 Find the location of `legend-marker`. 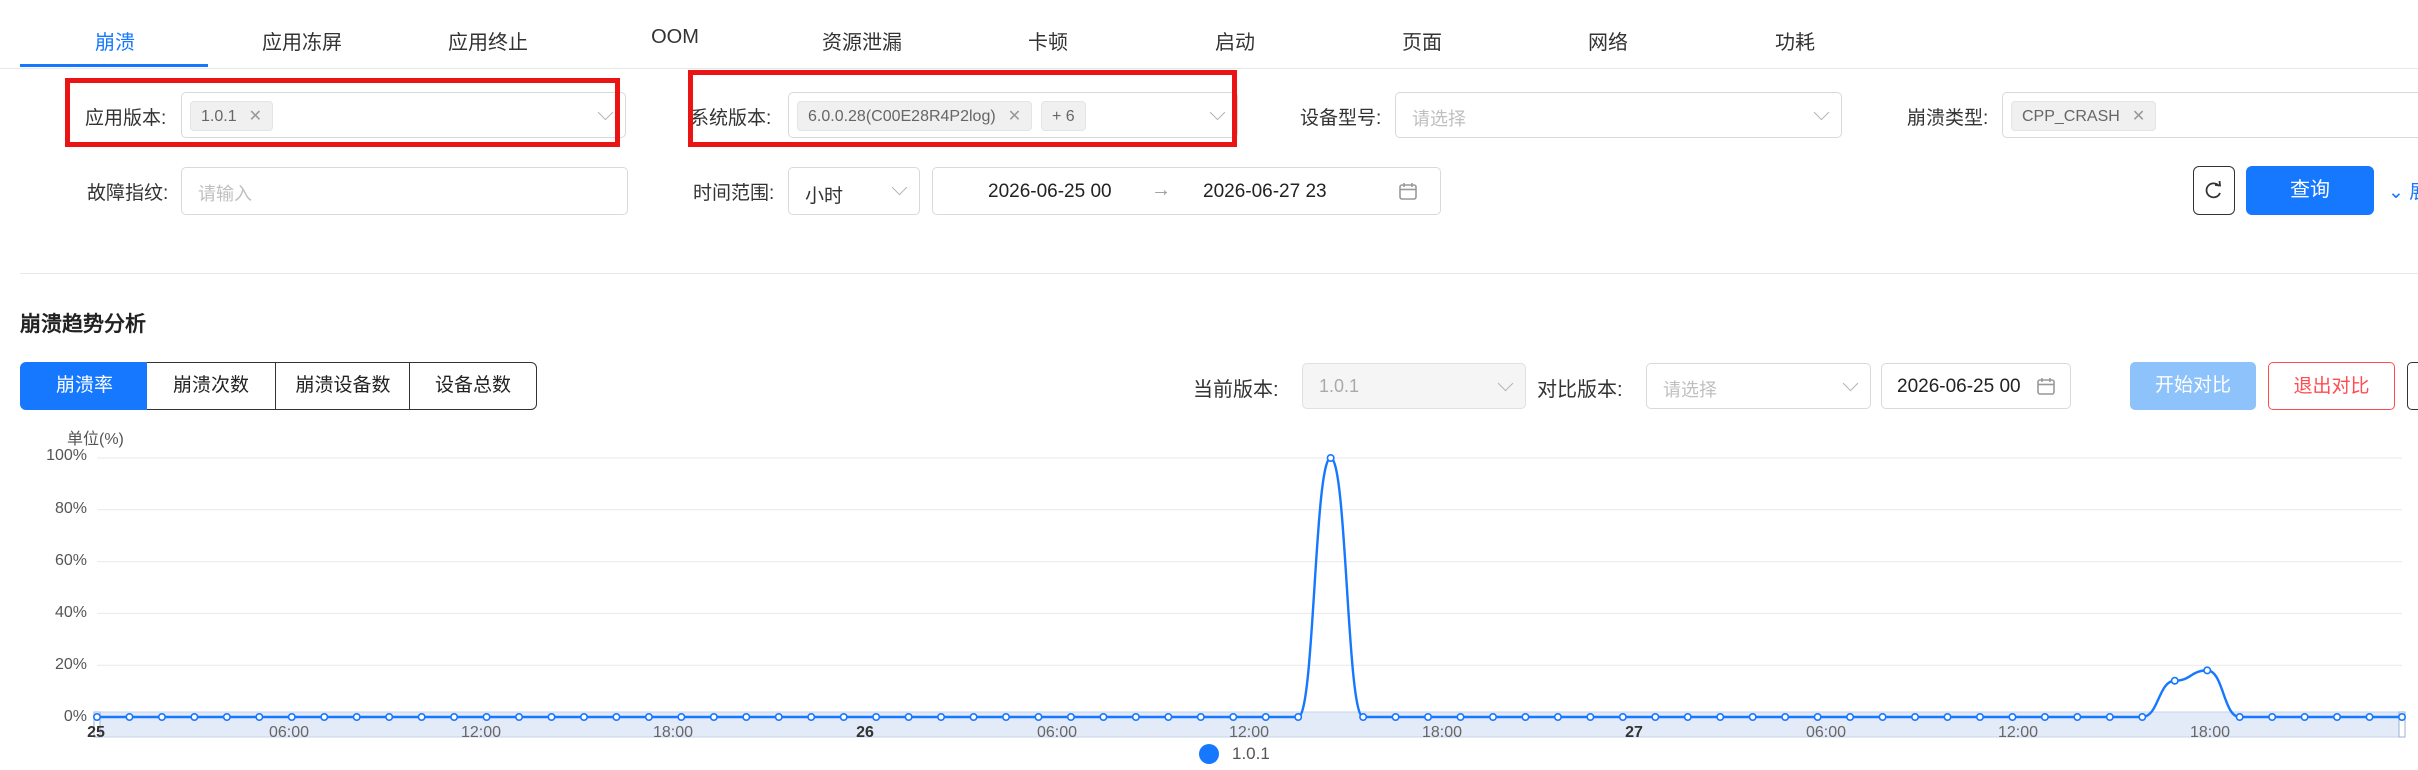

legend-marker is located at coordinates (1209, 754).